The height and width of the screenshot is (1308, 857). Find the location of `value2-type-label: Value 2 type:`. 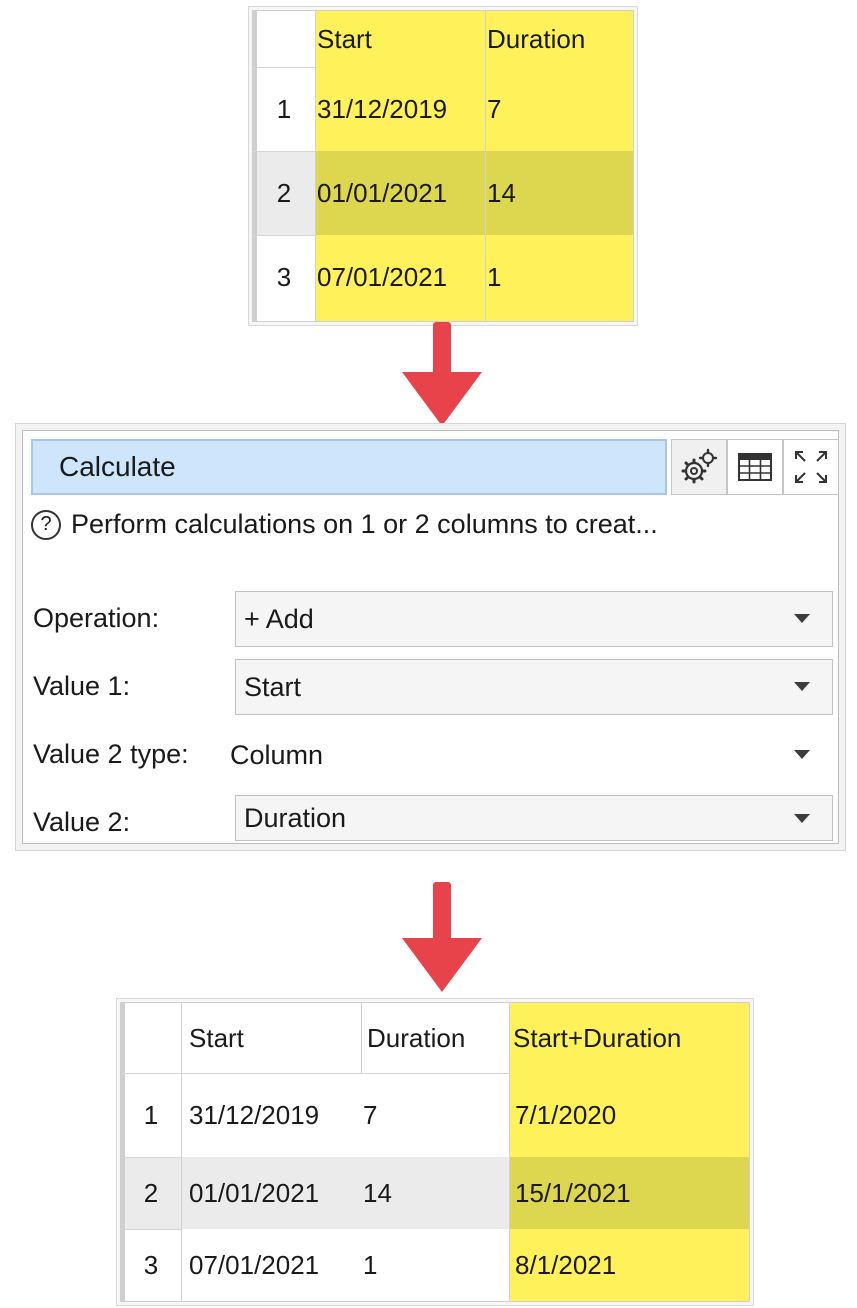

value2-type-label: Value 2 type: is located at coordinates (111, 754).